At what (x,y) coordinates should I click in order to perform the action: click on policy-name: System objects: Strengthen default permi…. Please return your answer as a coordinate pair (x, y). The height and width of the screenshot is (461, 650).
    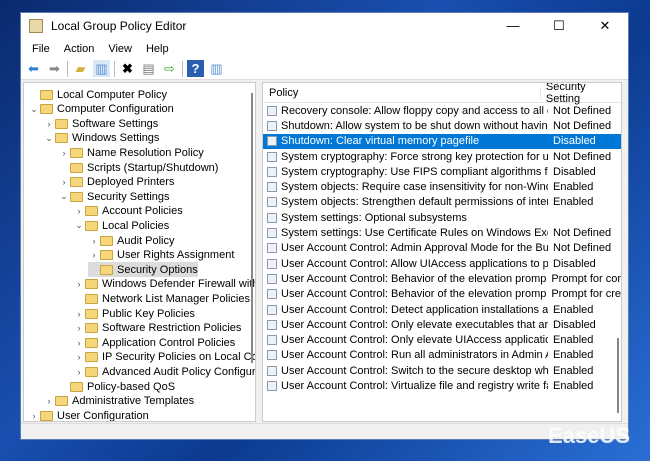
    Looking at the image, I should click on (405, 202).